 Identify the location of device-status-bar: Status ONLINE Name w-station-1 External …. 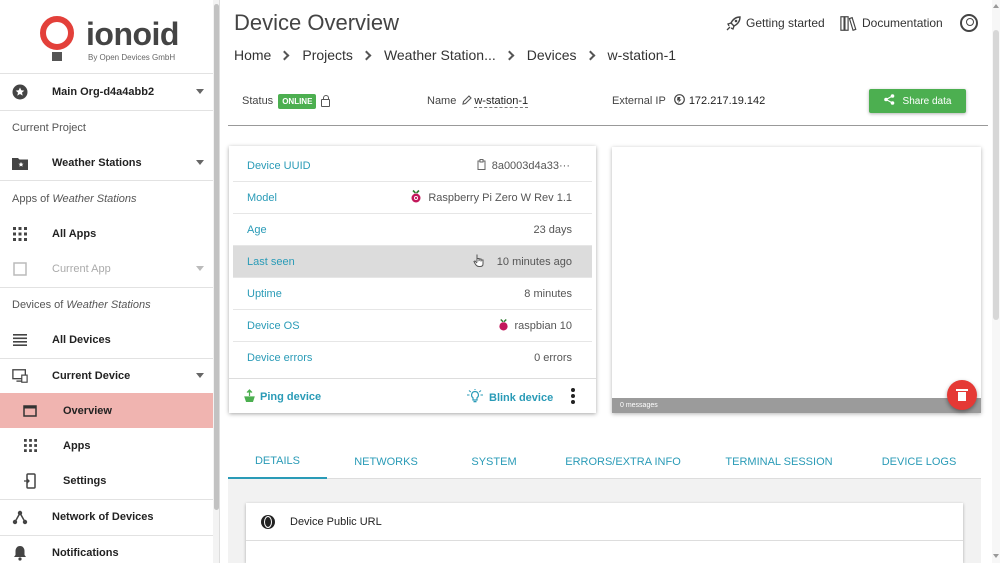
(608, 102).